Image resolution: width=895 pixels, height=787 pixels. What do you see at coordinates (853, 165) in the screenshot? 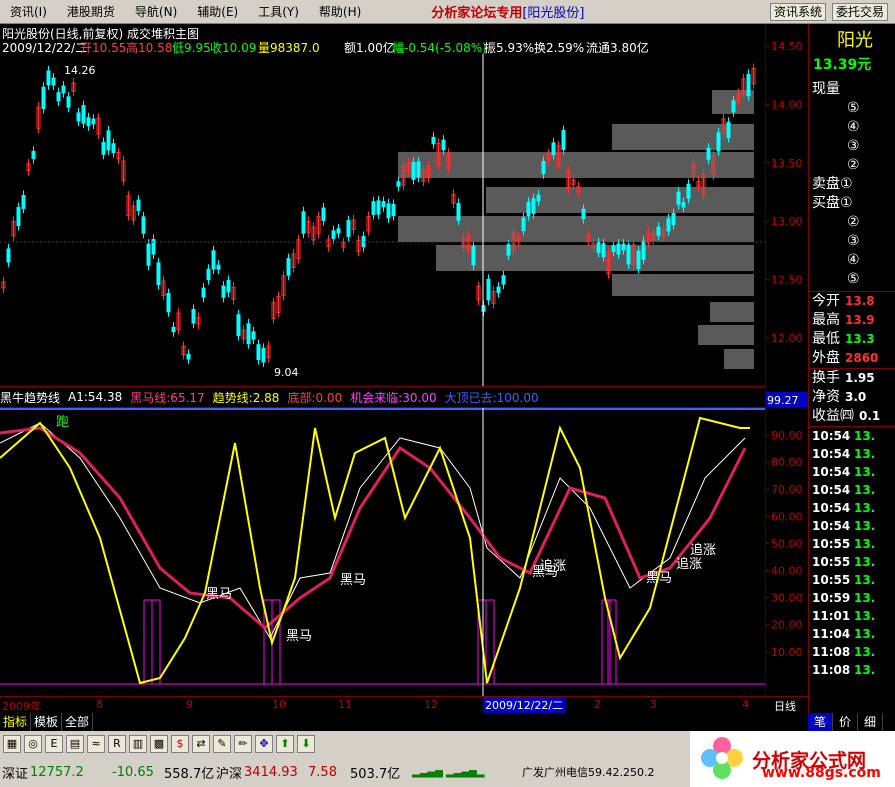
I see `sell-level-2: ②` at bounding box center [853, 165].